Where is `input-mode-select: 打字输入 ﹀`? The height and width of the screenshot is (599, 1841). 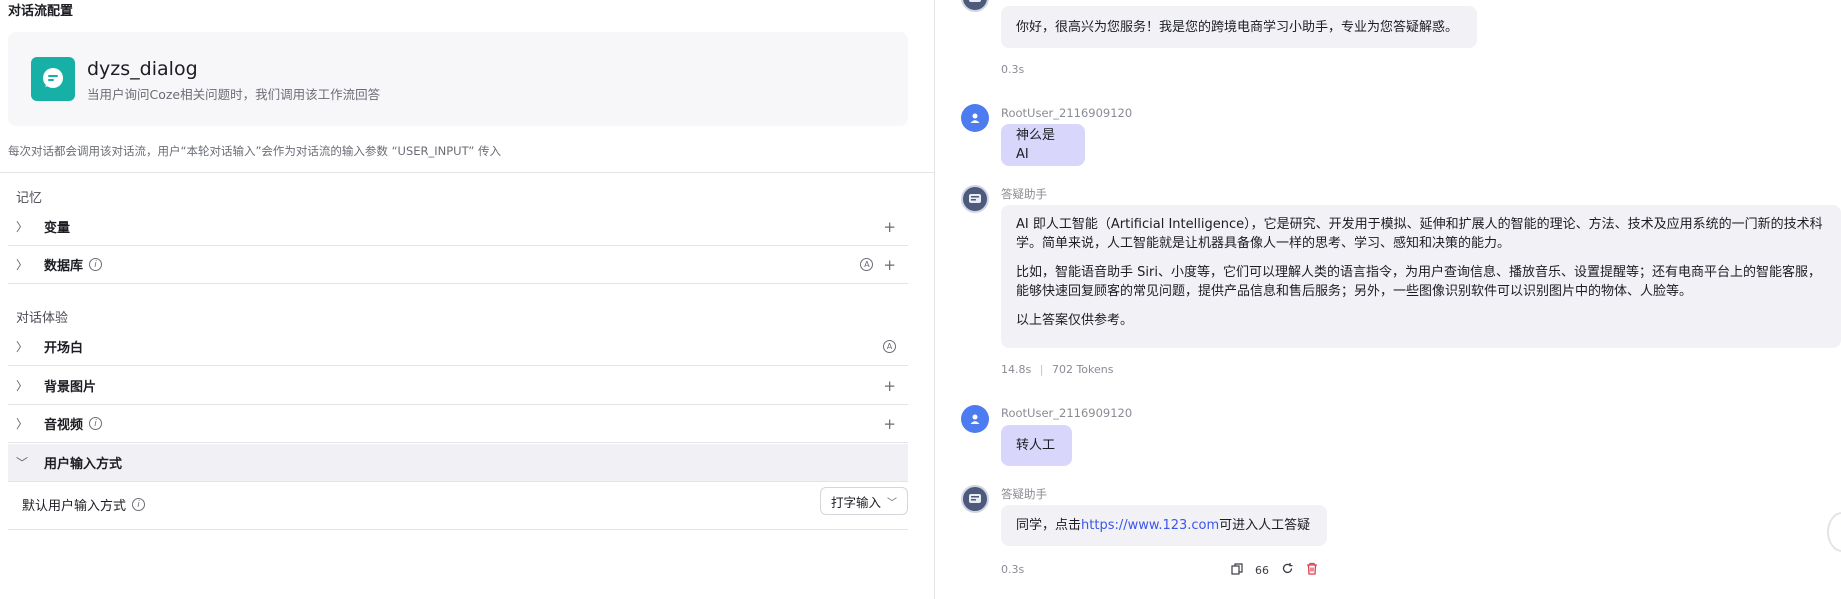 input-mode-select: 打字输入 ﹀ is located at coordinates (863, 501).